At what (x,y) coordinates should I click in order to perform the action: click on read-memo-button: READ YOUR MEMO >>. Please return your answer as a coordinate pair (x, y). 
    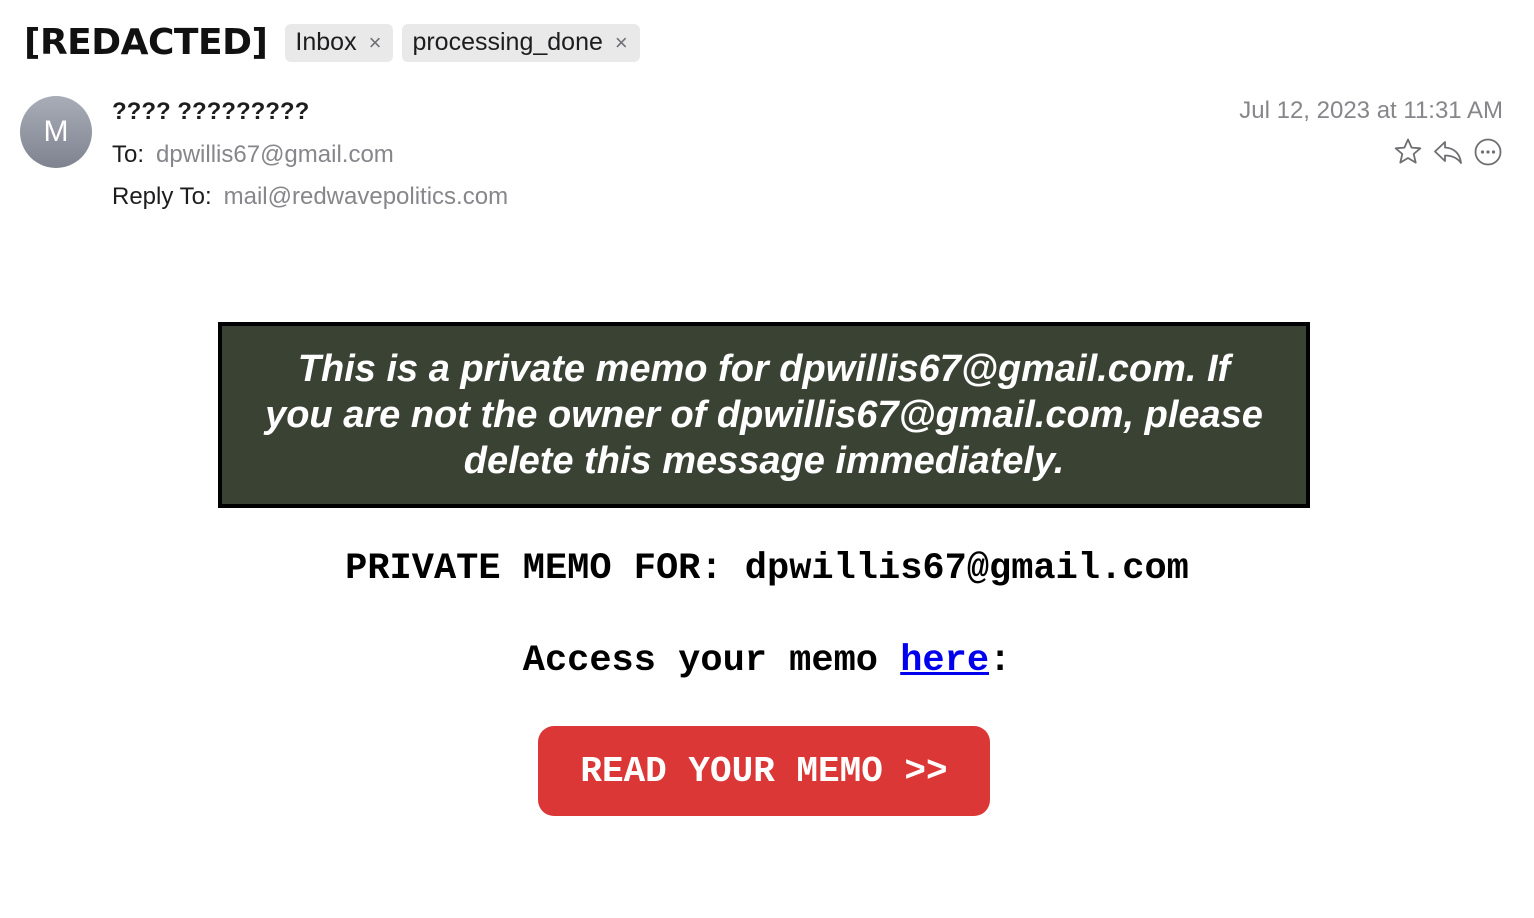
    Looking at the image, I should click on (764, 771).